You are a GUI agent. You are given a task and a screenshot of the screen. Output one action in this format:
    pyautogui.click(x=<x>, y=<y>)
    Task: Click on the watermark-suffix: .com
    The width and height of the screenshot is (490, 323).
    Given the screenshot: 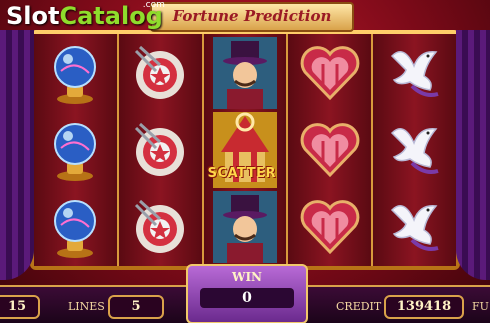 What is the action you would take?
    pyautogui.click(x=153, y=5)
    